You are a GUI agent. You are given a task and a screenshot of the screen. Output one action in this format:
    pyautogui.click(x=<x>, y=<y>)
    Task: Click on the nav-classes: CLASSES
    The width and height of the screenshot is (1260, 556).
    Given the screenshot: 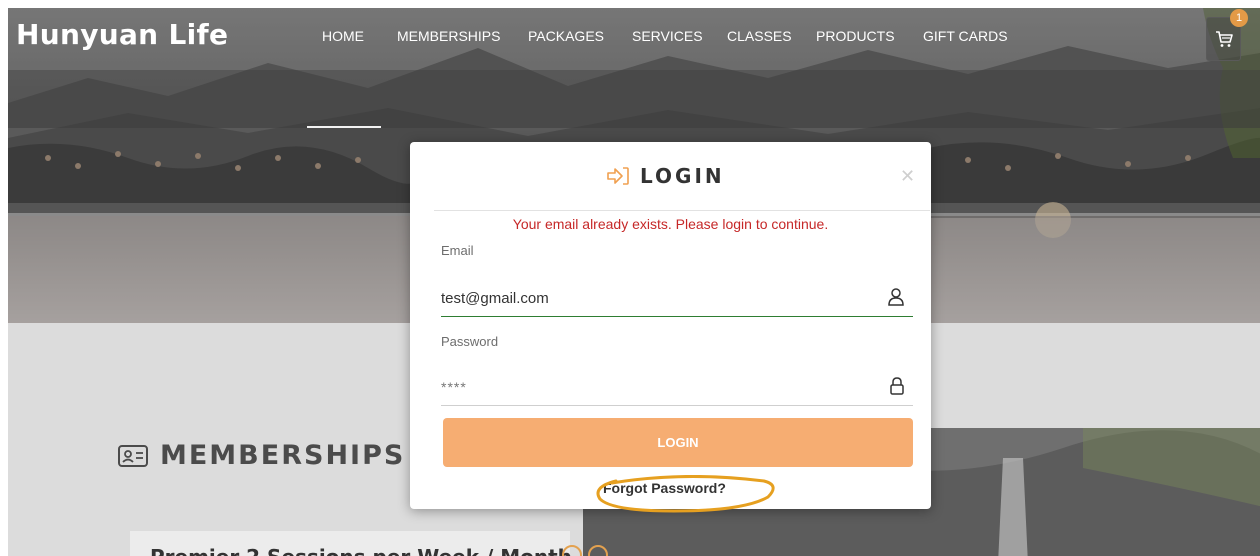 What is the action you would take?
    pyautogui.click(x=759, y=36)
    